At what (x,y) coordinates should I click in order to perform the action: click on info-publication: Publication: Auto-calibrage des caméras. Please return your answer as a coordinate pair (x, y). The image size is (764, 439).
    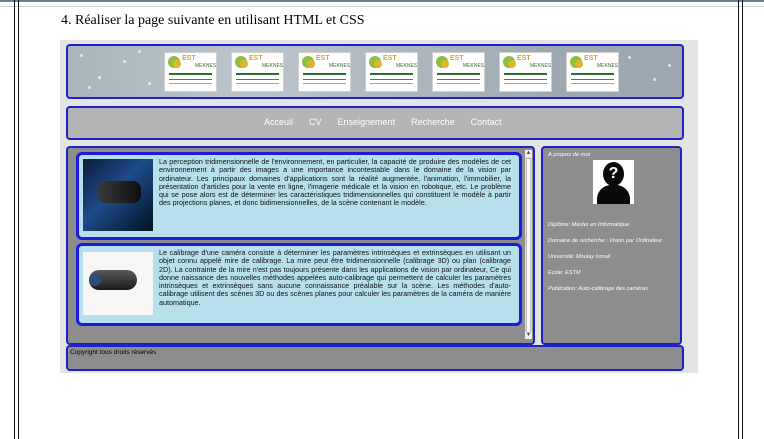
    Looking at the image, I should click on (598, 289).